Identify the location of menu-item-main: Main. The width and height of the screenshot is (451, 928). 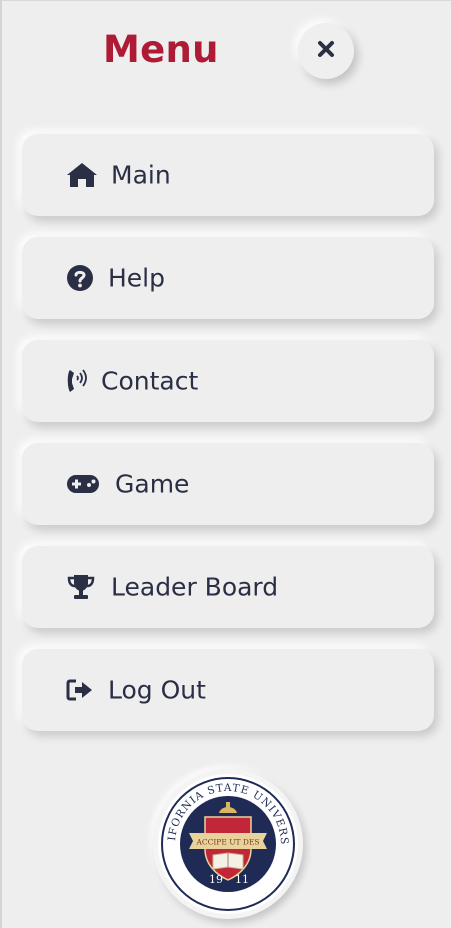
(228, 175).